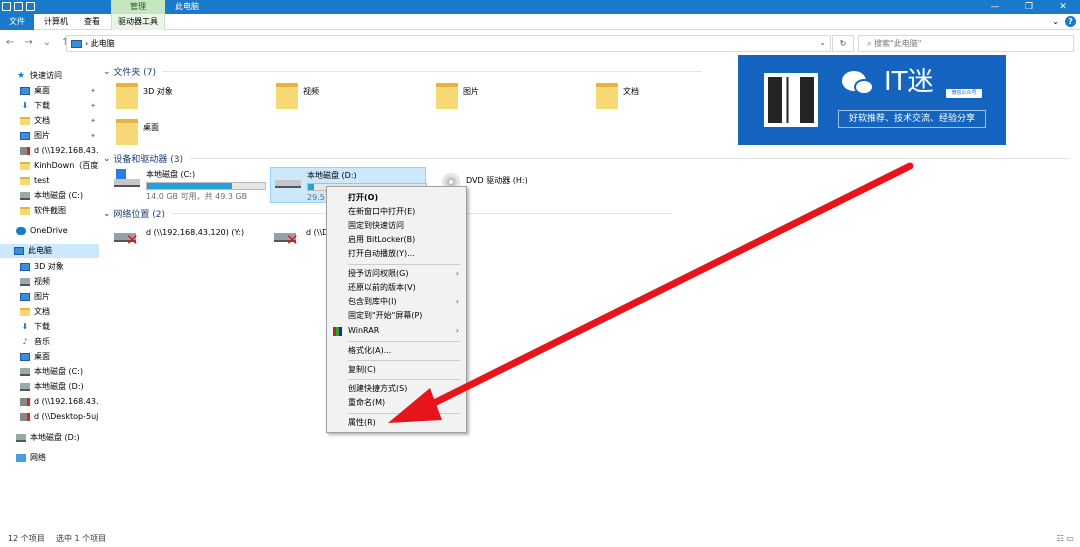 The width and height of the screenshot is (1080, 547). What do you see at coordinates (396, 389) in the screenshot?
I see `menu-item-create-shortcut: 创建快捷方式(S)` at bounding box center [396, 389].